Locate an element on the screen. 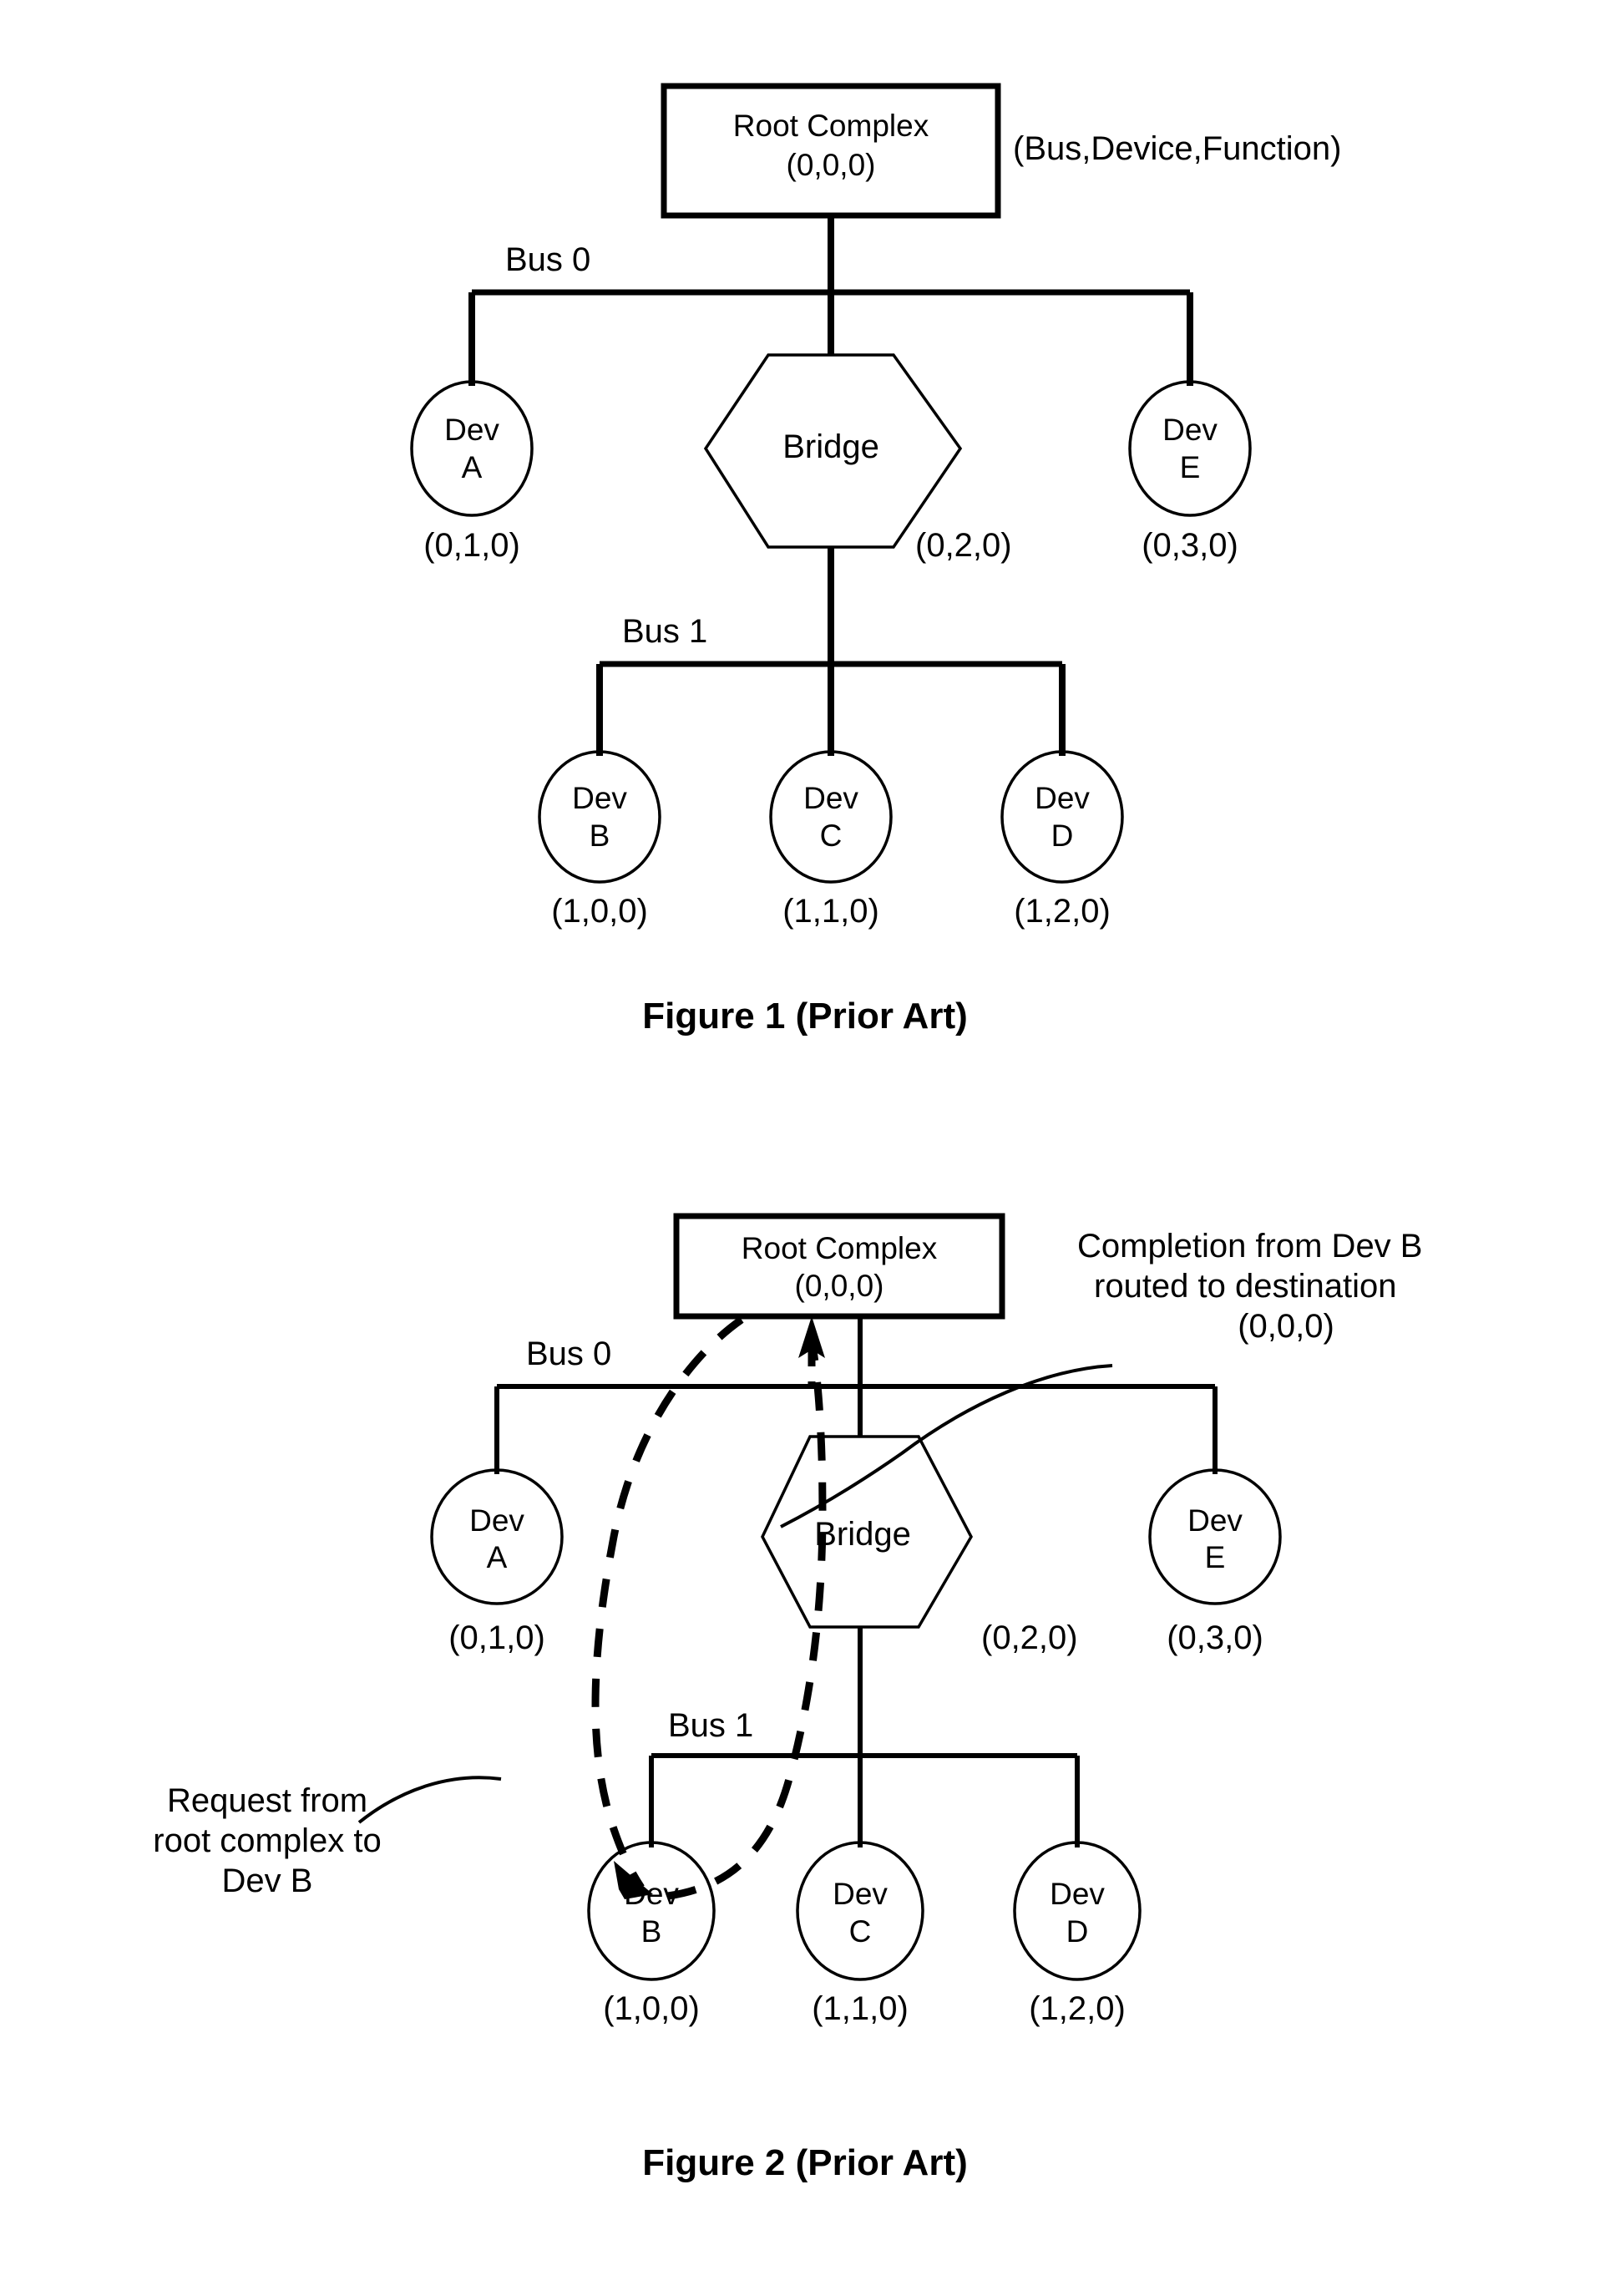 This screenshot has height=2296, width=1610. completion-annotation-line-3: (0,0,0) is located at coordinates (1286, 1326).